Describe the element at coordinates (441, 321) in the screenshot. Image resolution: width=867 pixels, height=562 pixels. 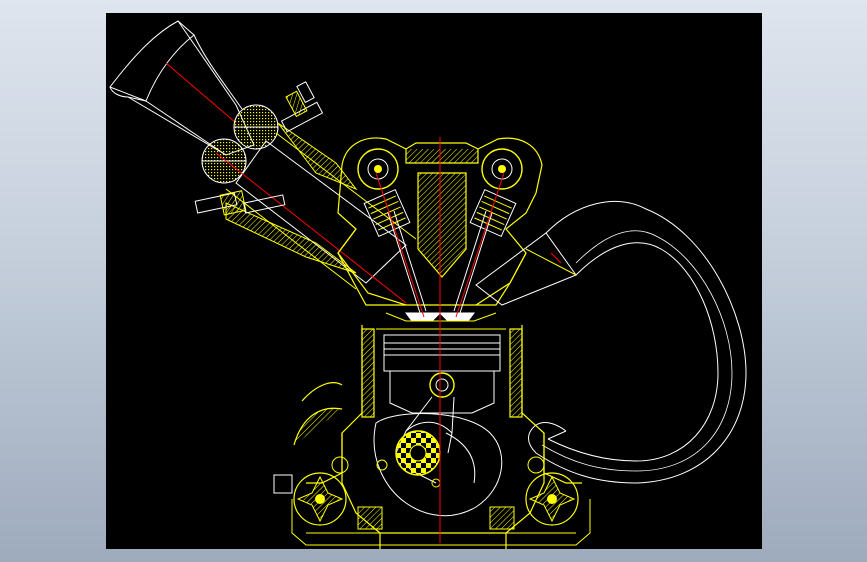
I see `combustion-chamber` at that location.